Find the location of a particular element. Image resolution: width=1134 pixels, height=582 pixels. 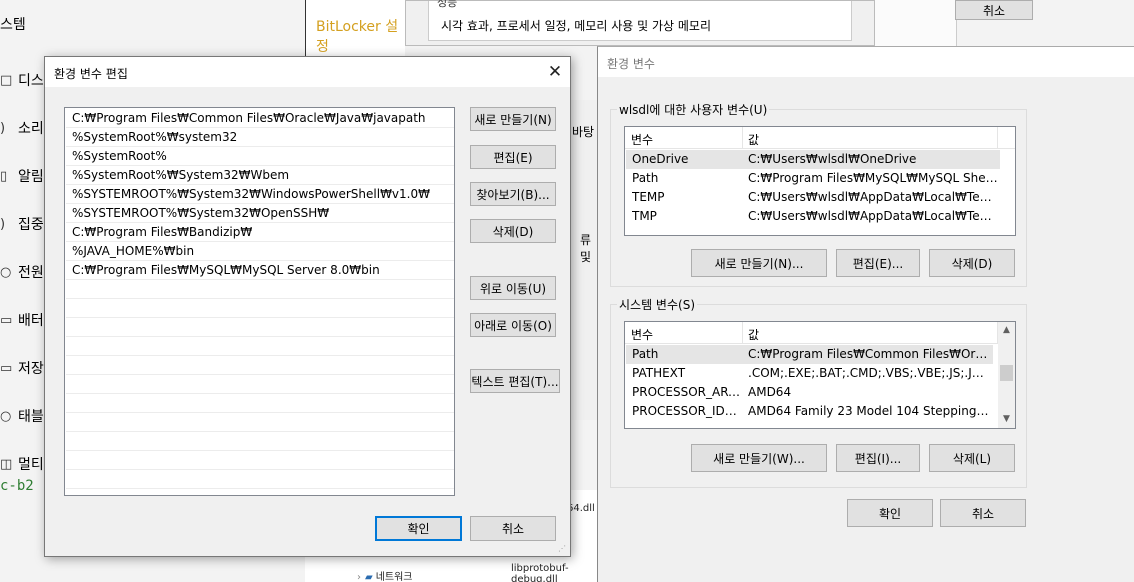

vertical-scrollbar: ▲ ▼ is located at coordinates (1006, 375).